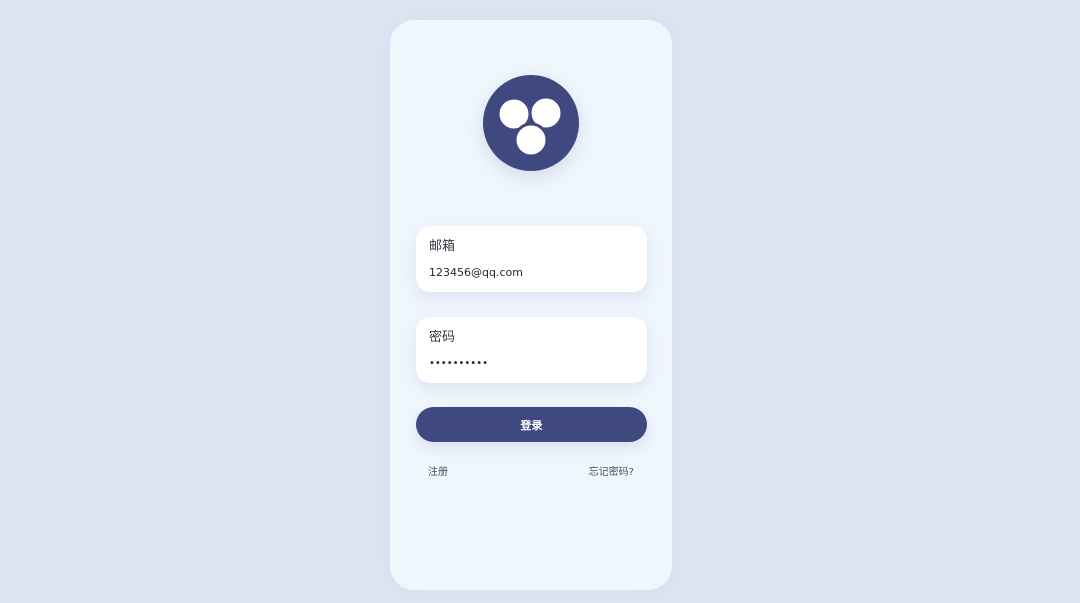 Image resolution: width=1080 pixels, height=603 pixels. Describe the element at coordinates (529, 364) in the screenshot. I see `password-input` at that location.